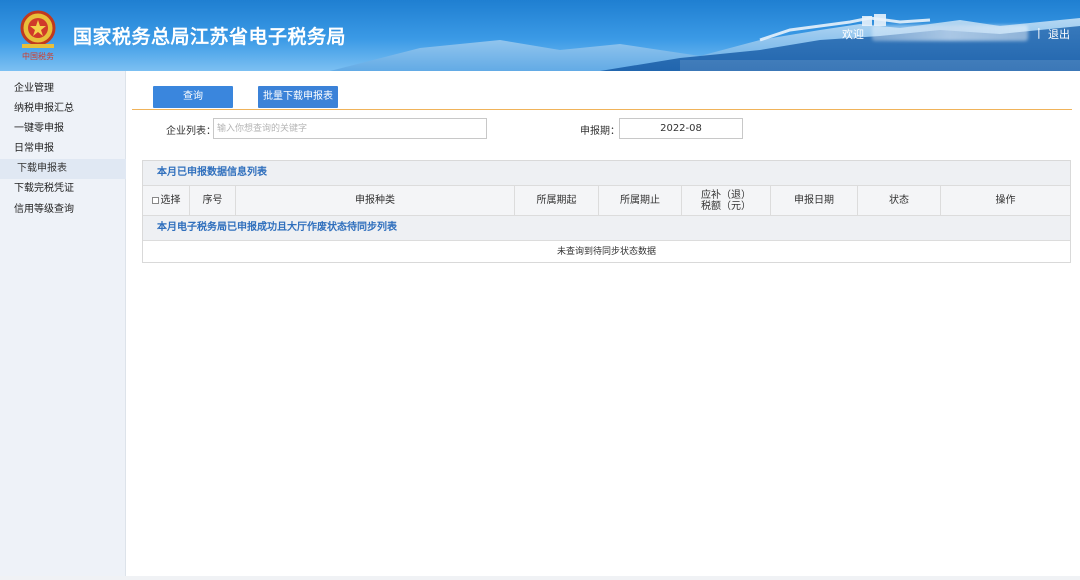  I want to click on company-search-input, so click(350, 128).